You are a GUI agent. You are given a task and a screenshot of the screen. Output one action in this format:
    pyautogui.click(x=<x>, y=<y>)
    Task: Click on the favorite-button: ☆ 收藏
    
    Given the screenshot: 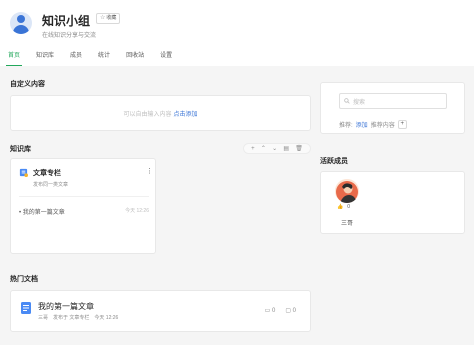 What is the action you would take?
    pyautogui.click(x=108, y=18)
    